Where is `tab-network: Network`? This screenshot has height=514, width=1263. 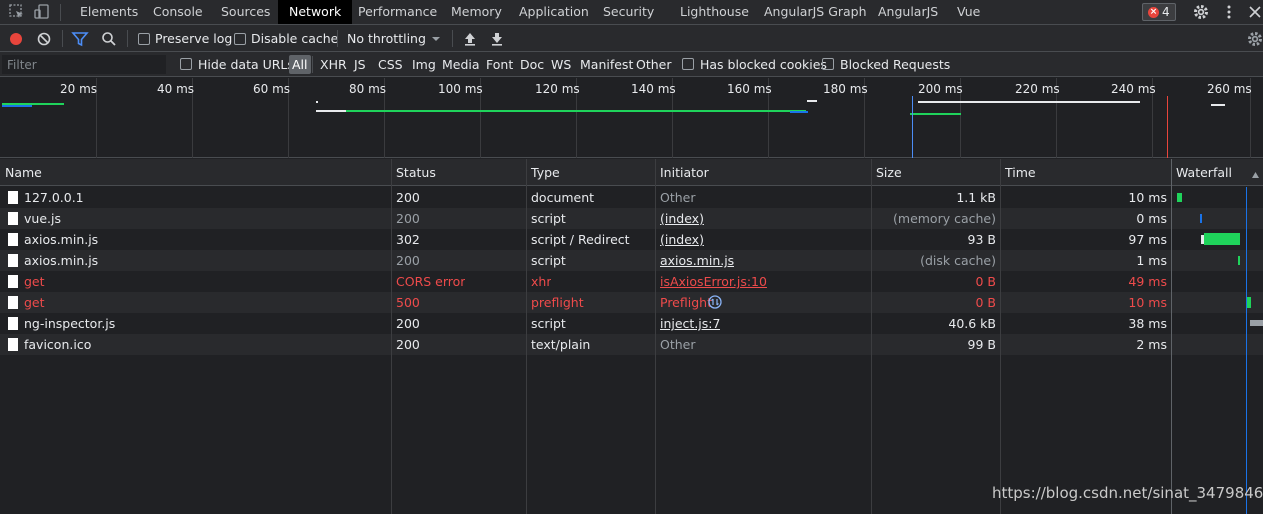 tab-network: Network is located at coordinates (315, 12).